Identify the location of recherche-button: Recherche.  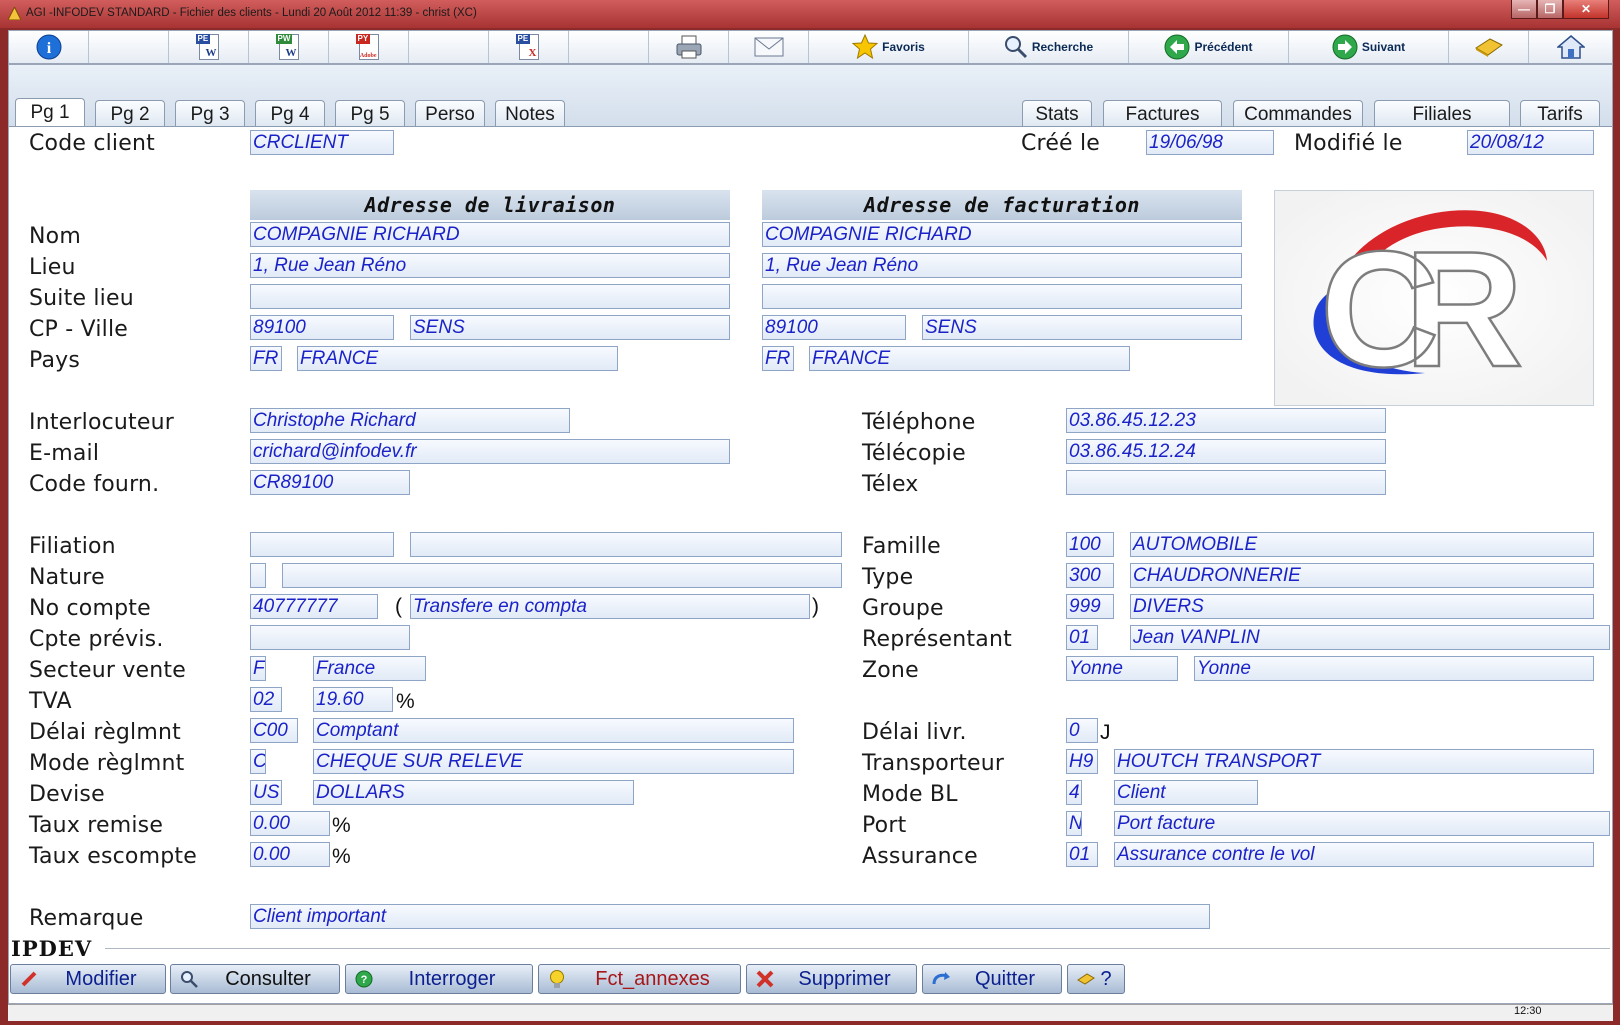
(1049, 47).